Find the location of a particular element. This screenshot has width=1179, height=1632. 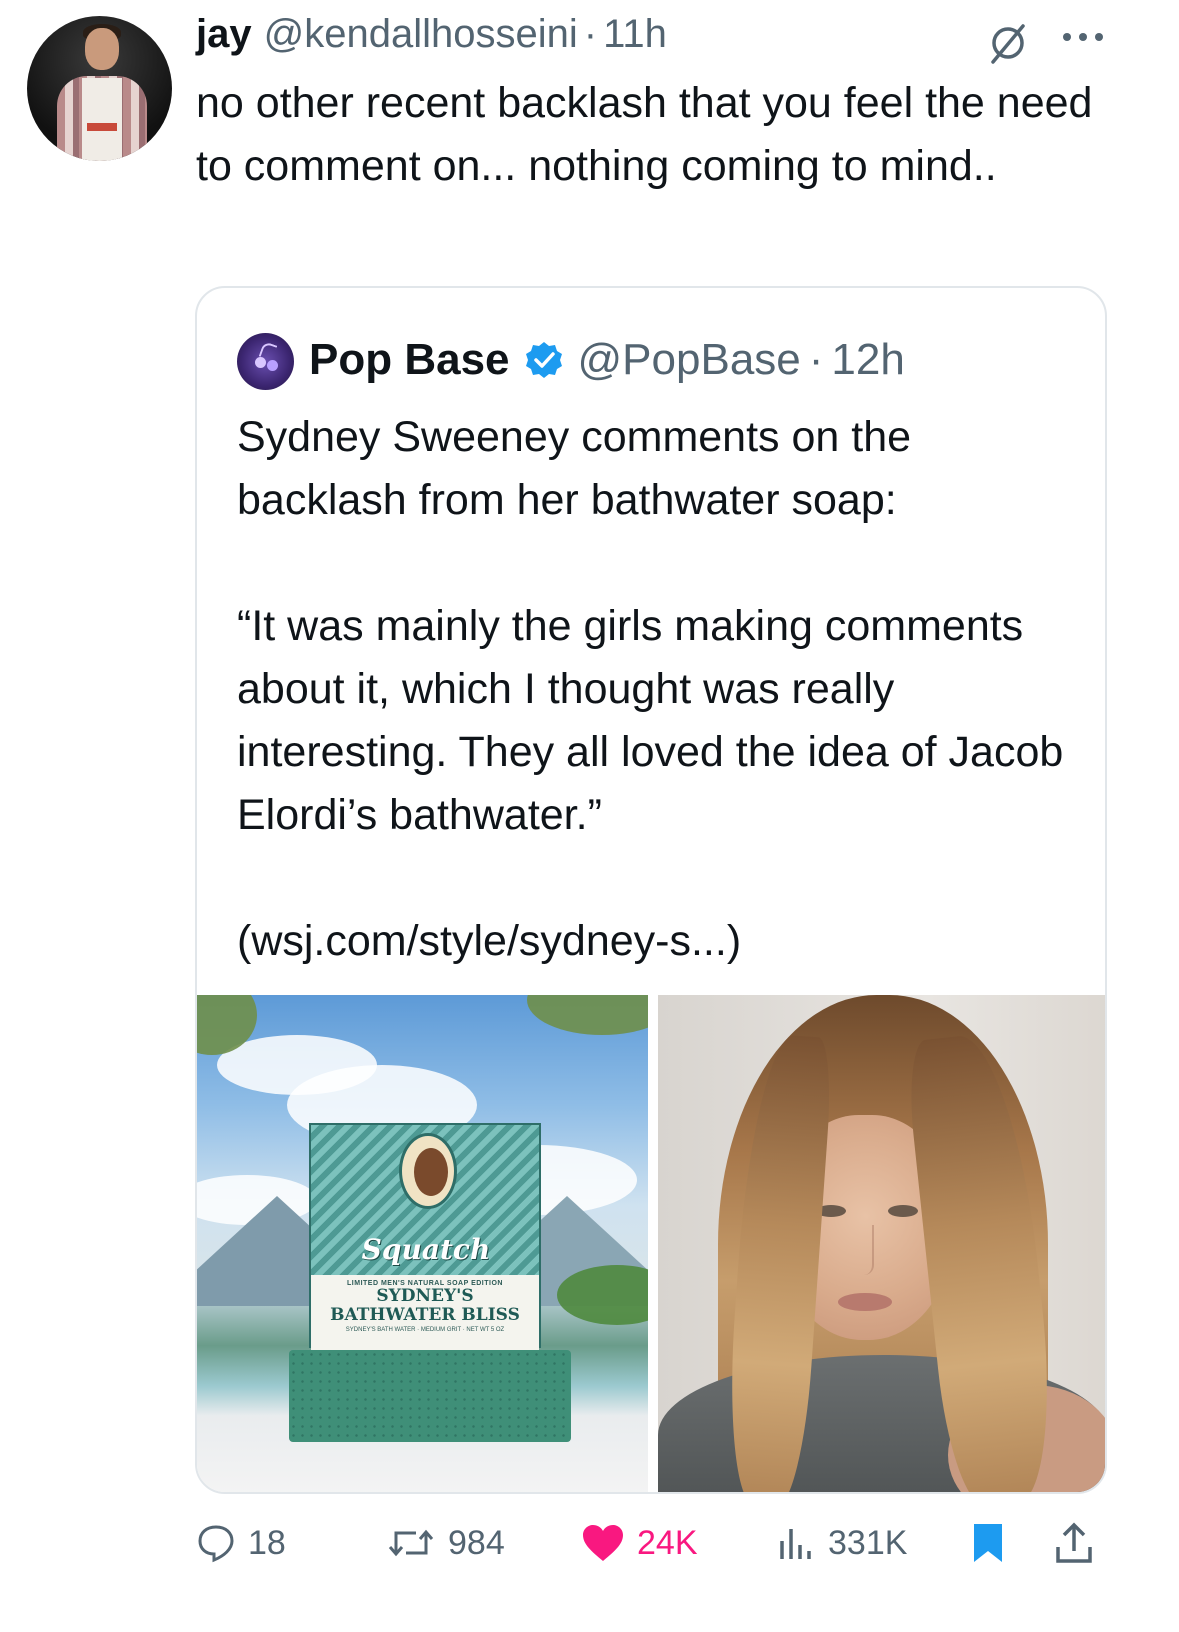

reply-button: 18 is located at coordinates (241, 1543).